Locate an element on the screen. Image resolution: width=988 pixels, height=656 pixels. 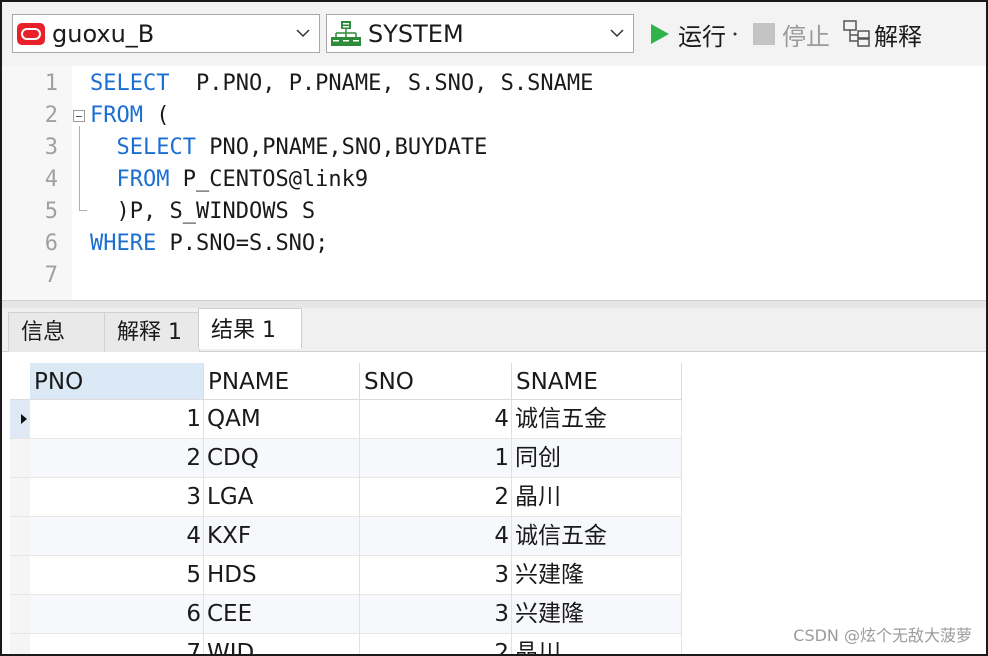
column-header-pname: PNAME is located at coordinates (282, 381).